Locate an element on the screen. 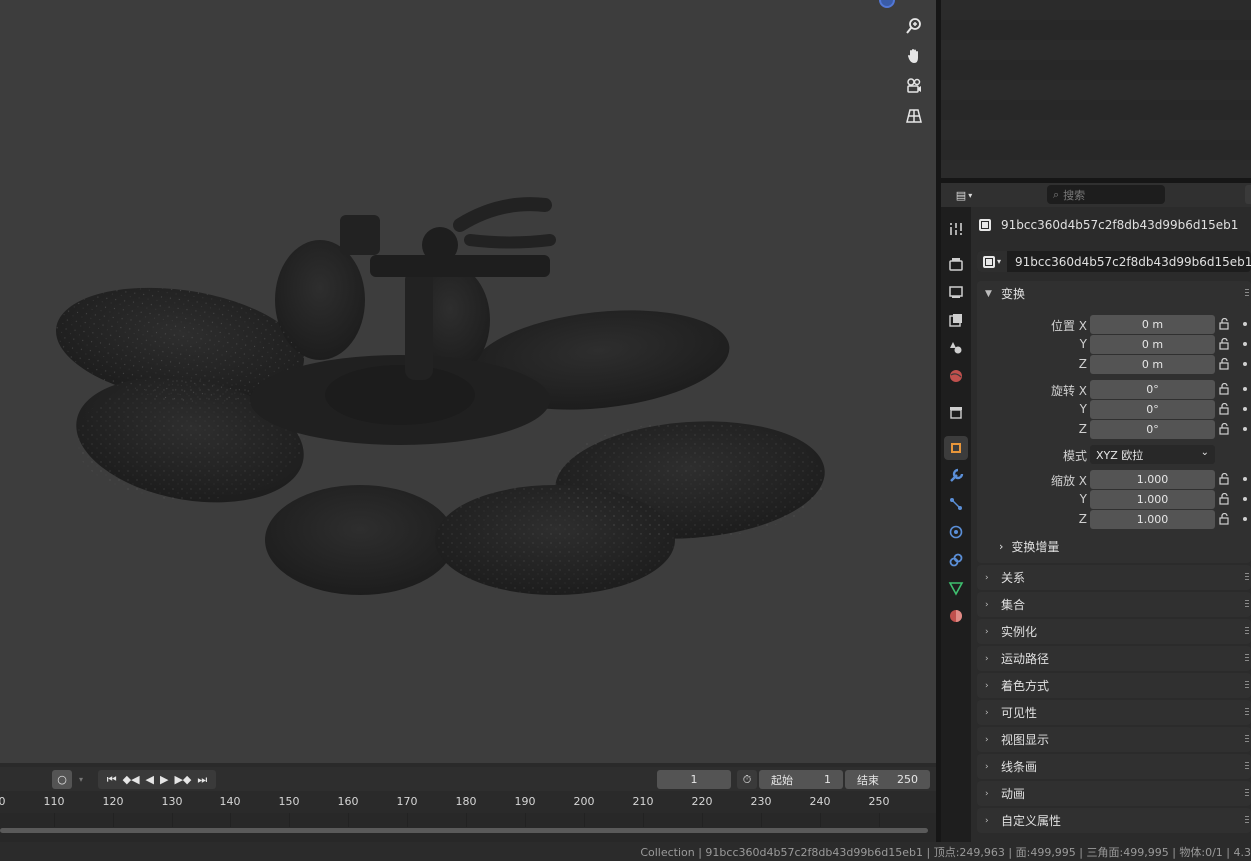 The height and width of the screenshot is (861, 1251). transform-panel-header: ▼ 变换 is located at coordinates (1114, 293).